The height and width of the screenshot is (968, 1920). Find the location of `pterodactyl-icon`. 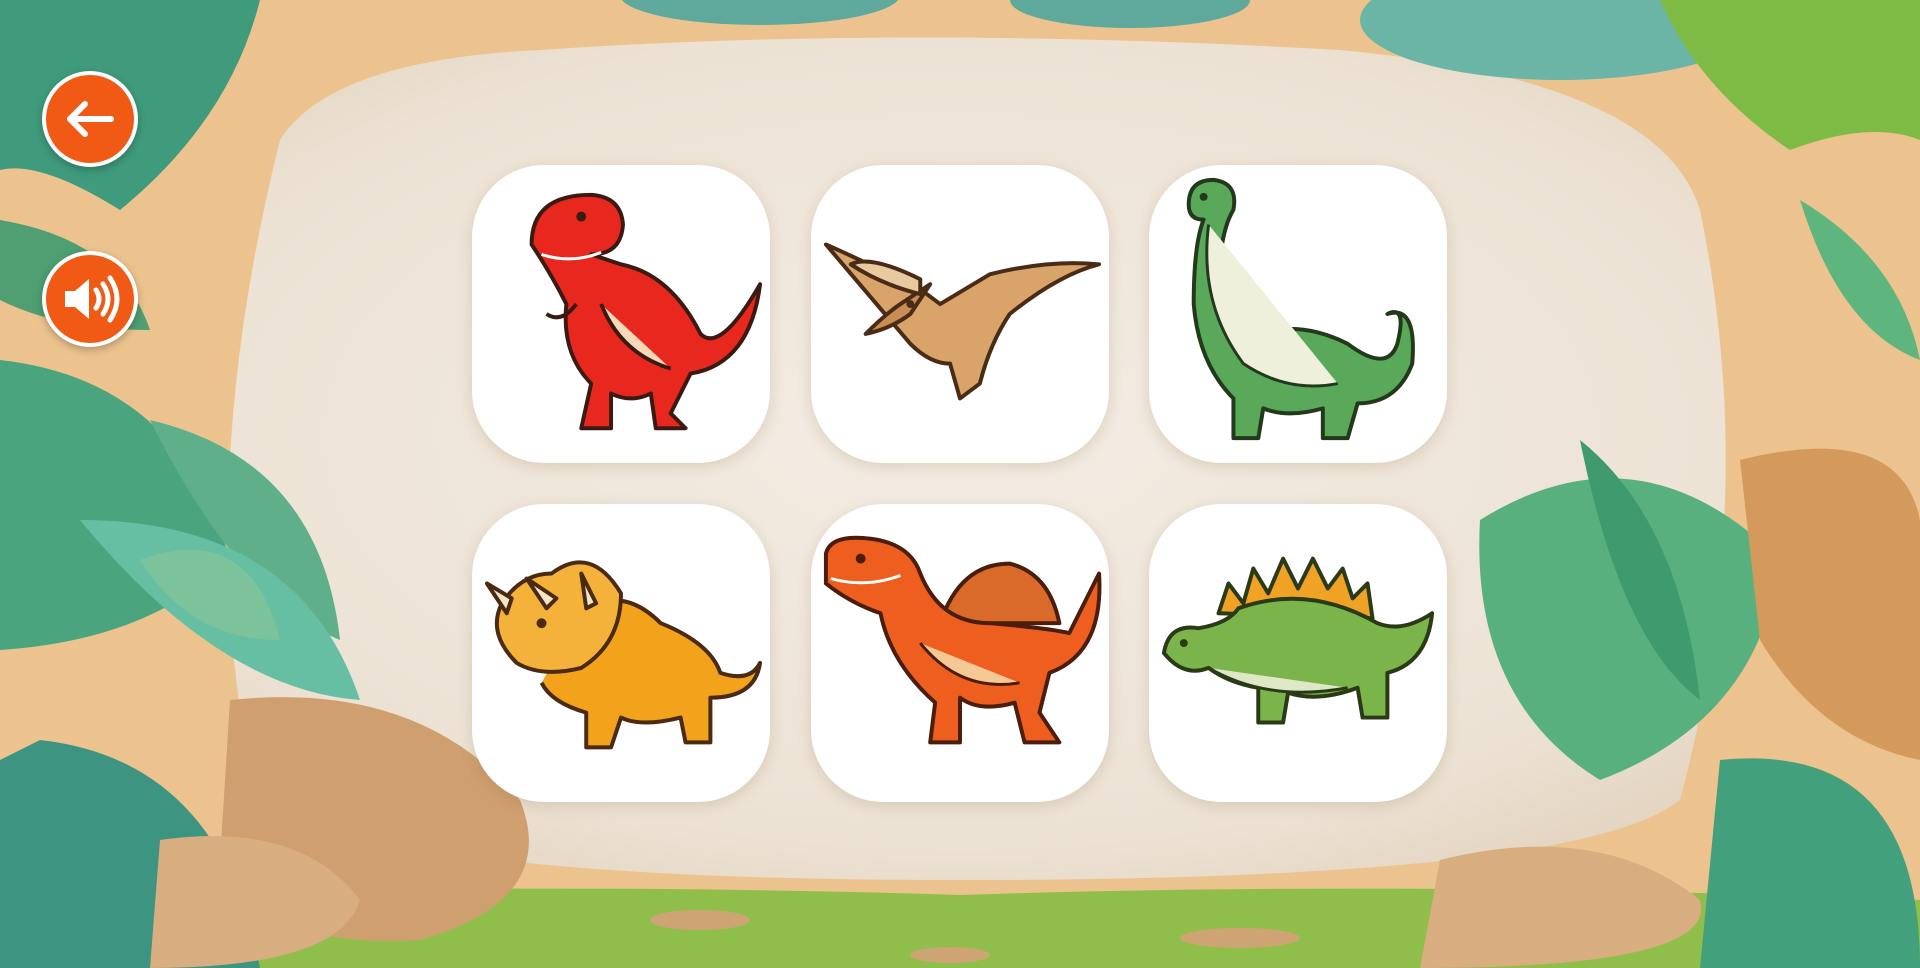

pterodactyl-icon is located at coordinates (962, 321).